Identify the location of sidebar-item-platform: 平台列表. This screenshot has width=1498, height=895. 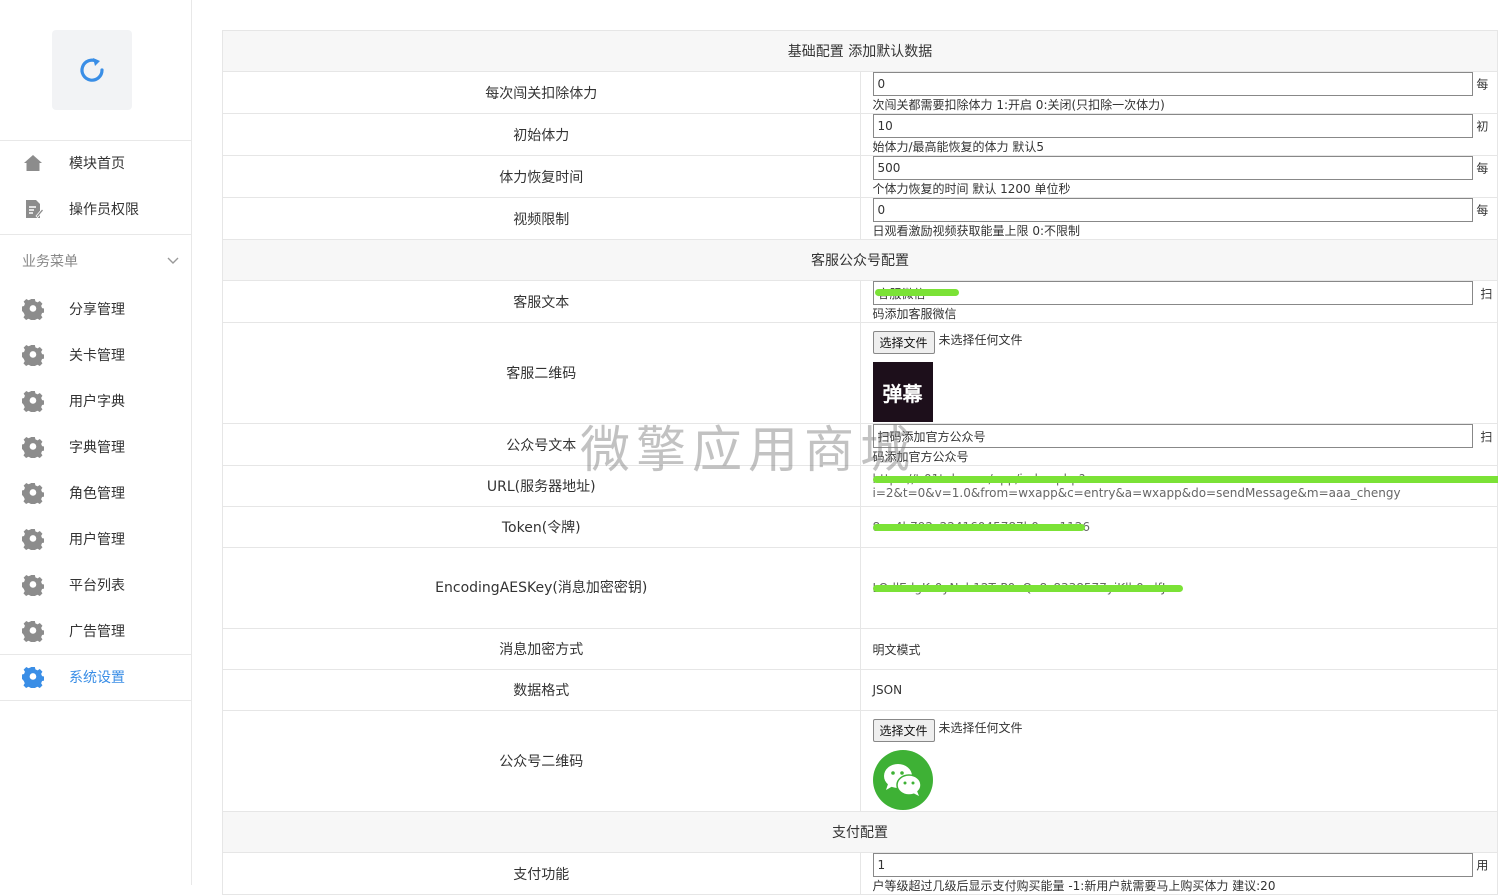
(95, 585).